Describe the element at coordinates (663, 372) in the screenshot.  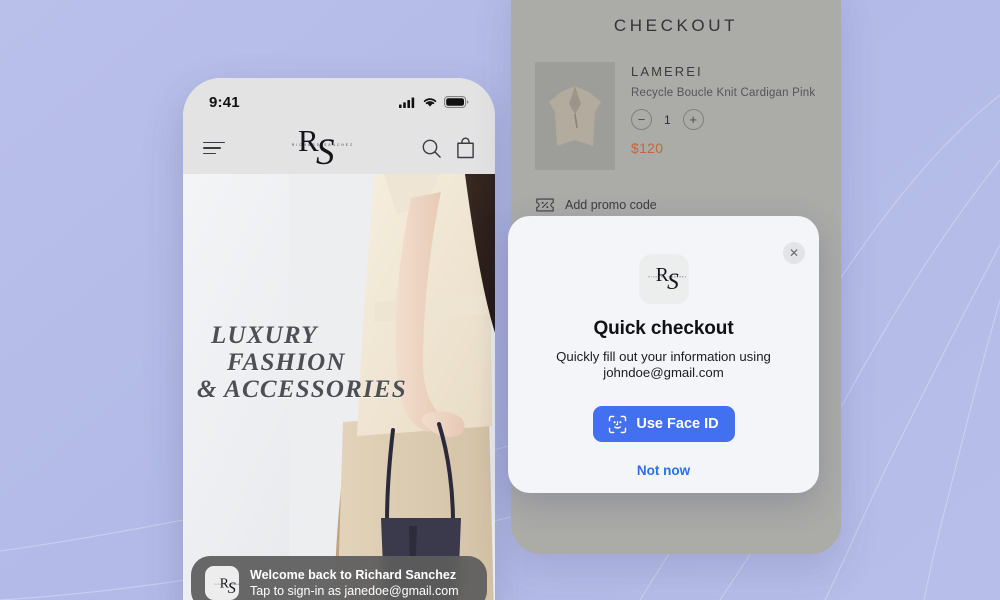
I see `modal-body-line-2: johndoe@gmail.com` at that location.